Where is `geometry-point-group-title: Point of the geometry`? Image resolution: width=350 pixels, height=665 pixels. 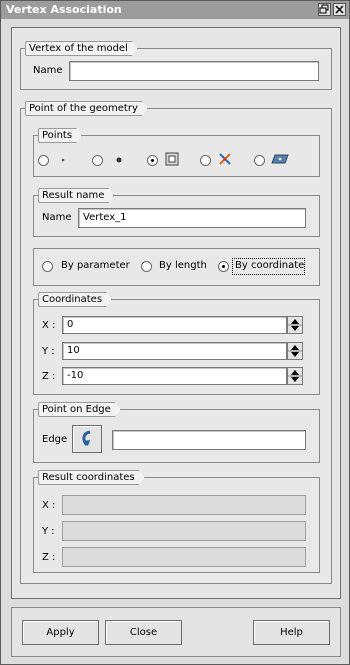
geometry-point-group-title: Point of the geometry is located at coordinates (86, 108).